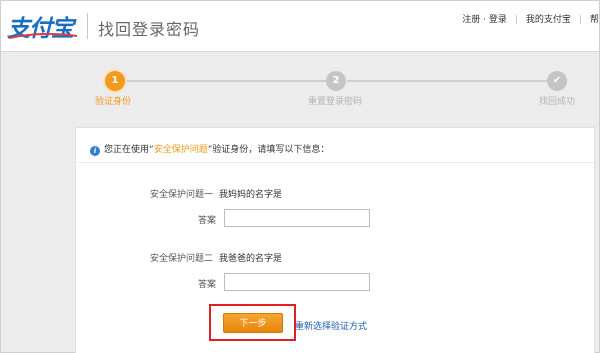 This screenshot has width=600, height=353. I want to click on register-login-link: 注册 · 登录, so click(484, 20).